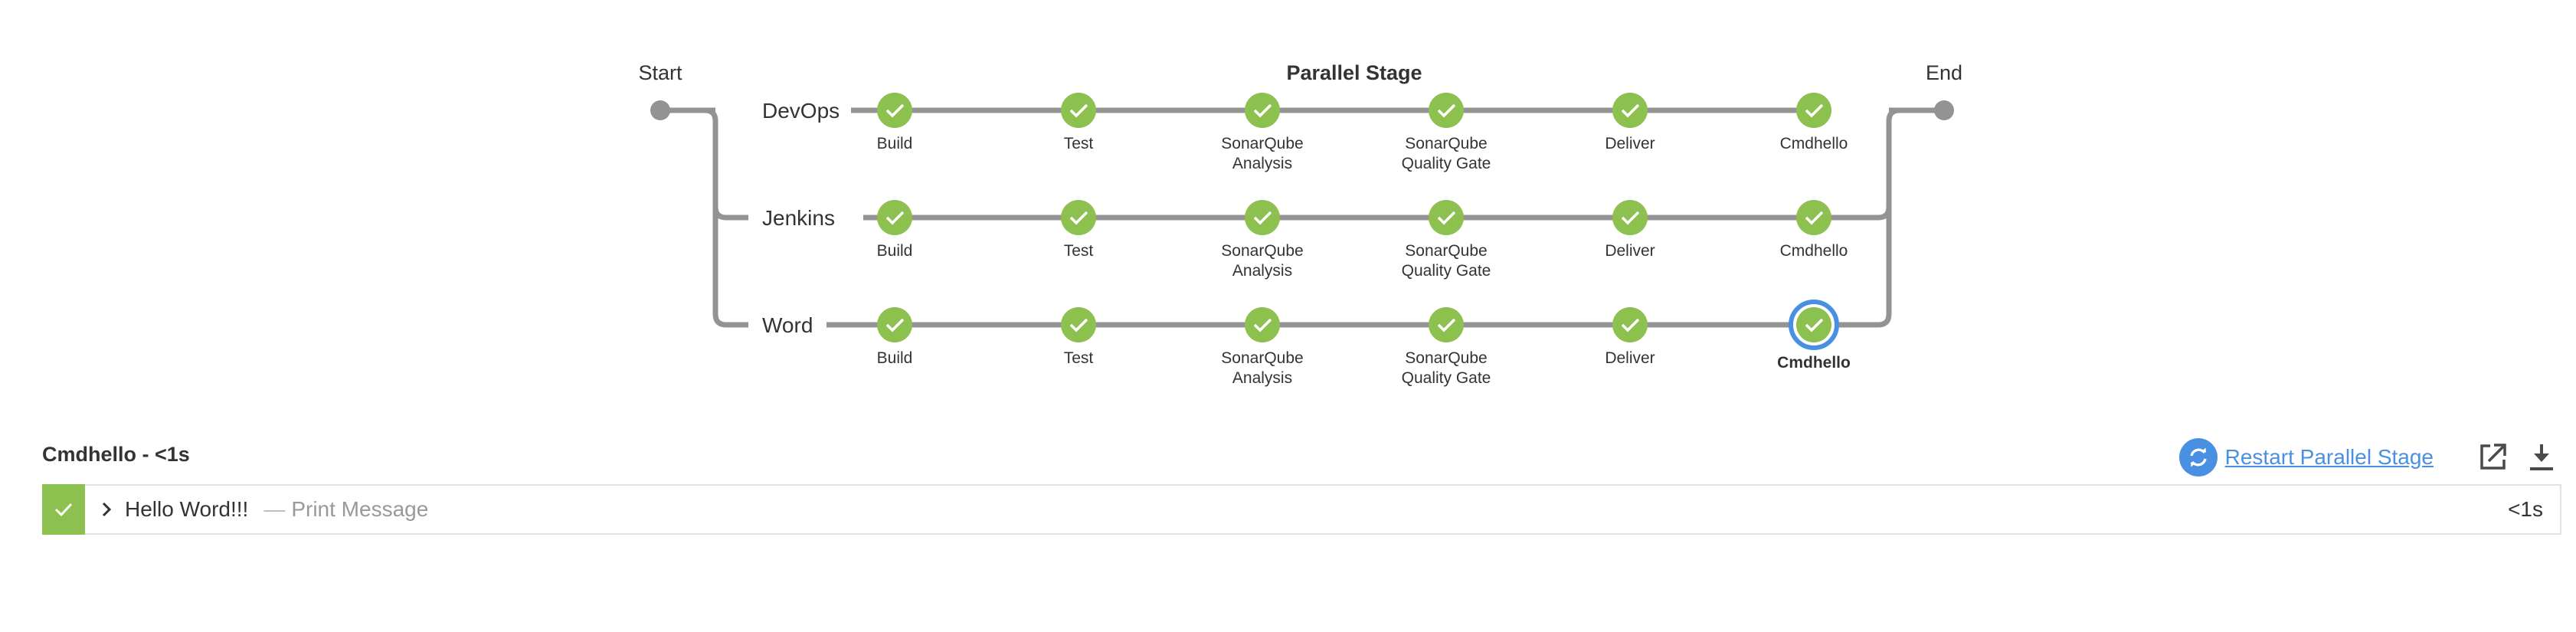 This screenshot has width=2576, height=632. Describe the element at coordinates (2198, 457) in the screenshot. I see `restart-icon` at that location.